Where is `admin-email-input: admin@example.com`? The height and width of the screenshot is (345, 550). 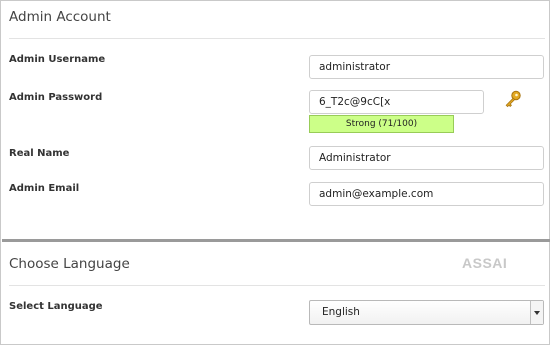
admin-email-input: admin@example.com is located at coordinates (426, 194).